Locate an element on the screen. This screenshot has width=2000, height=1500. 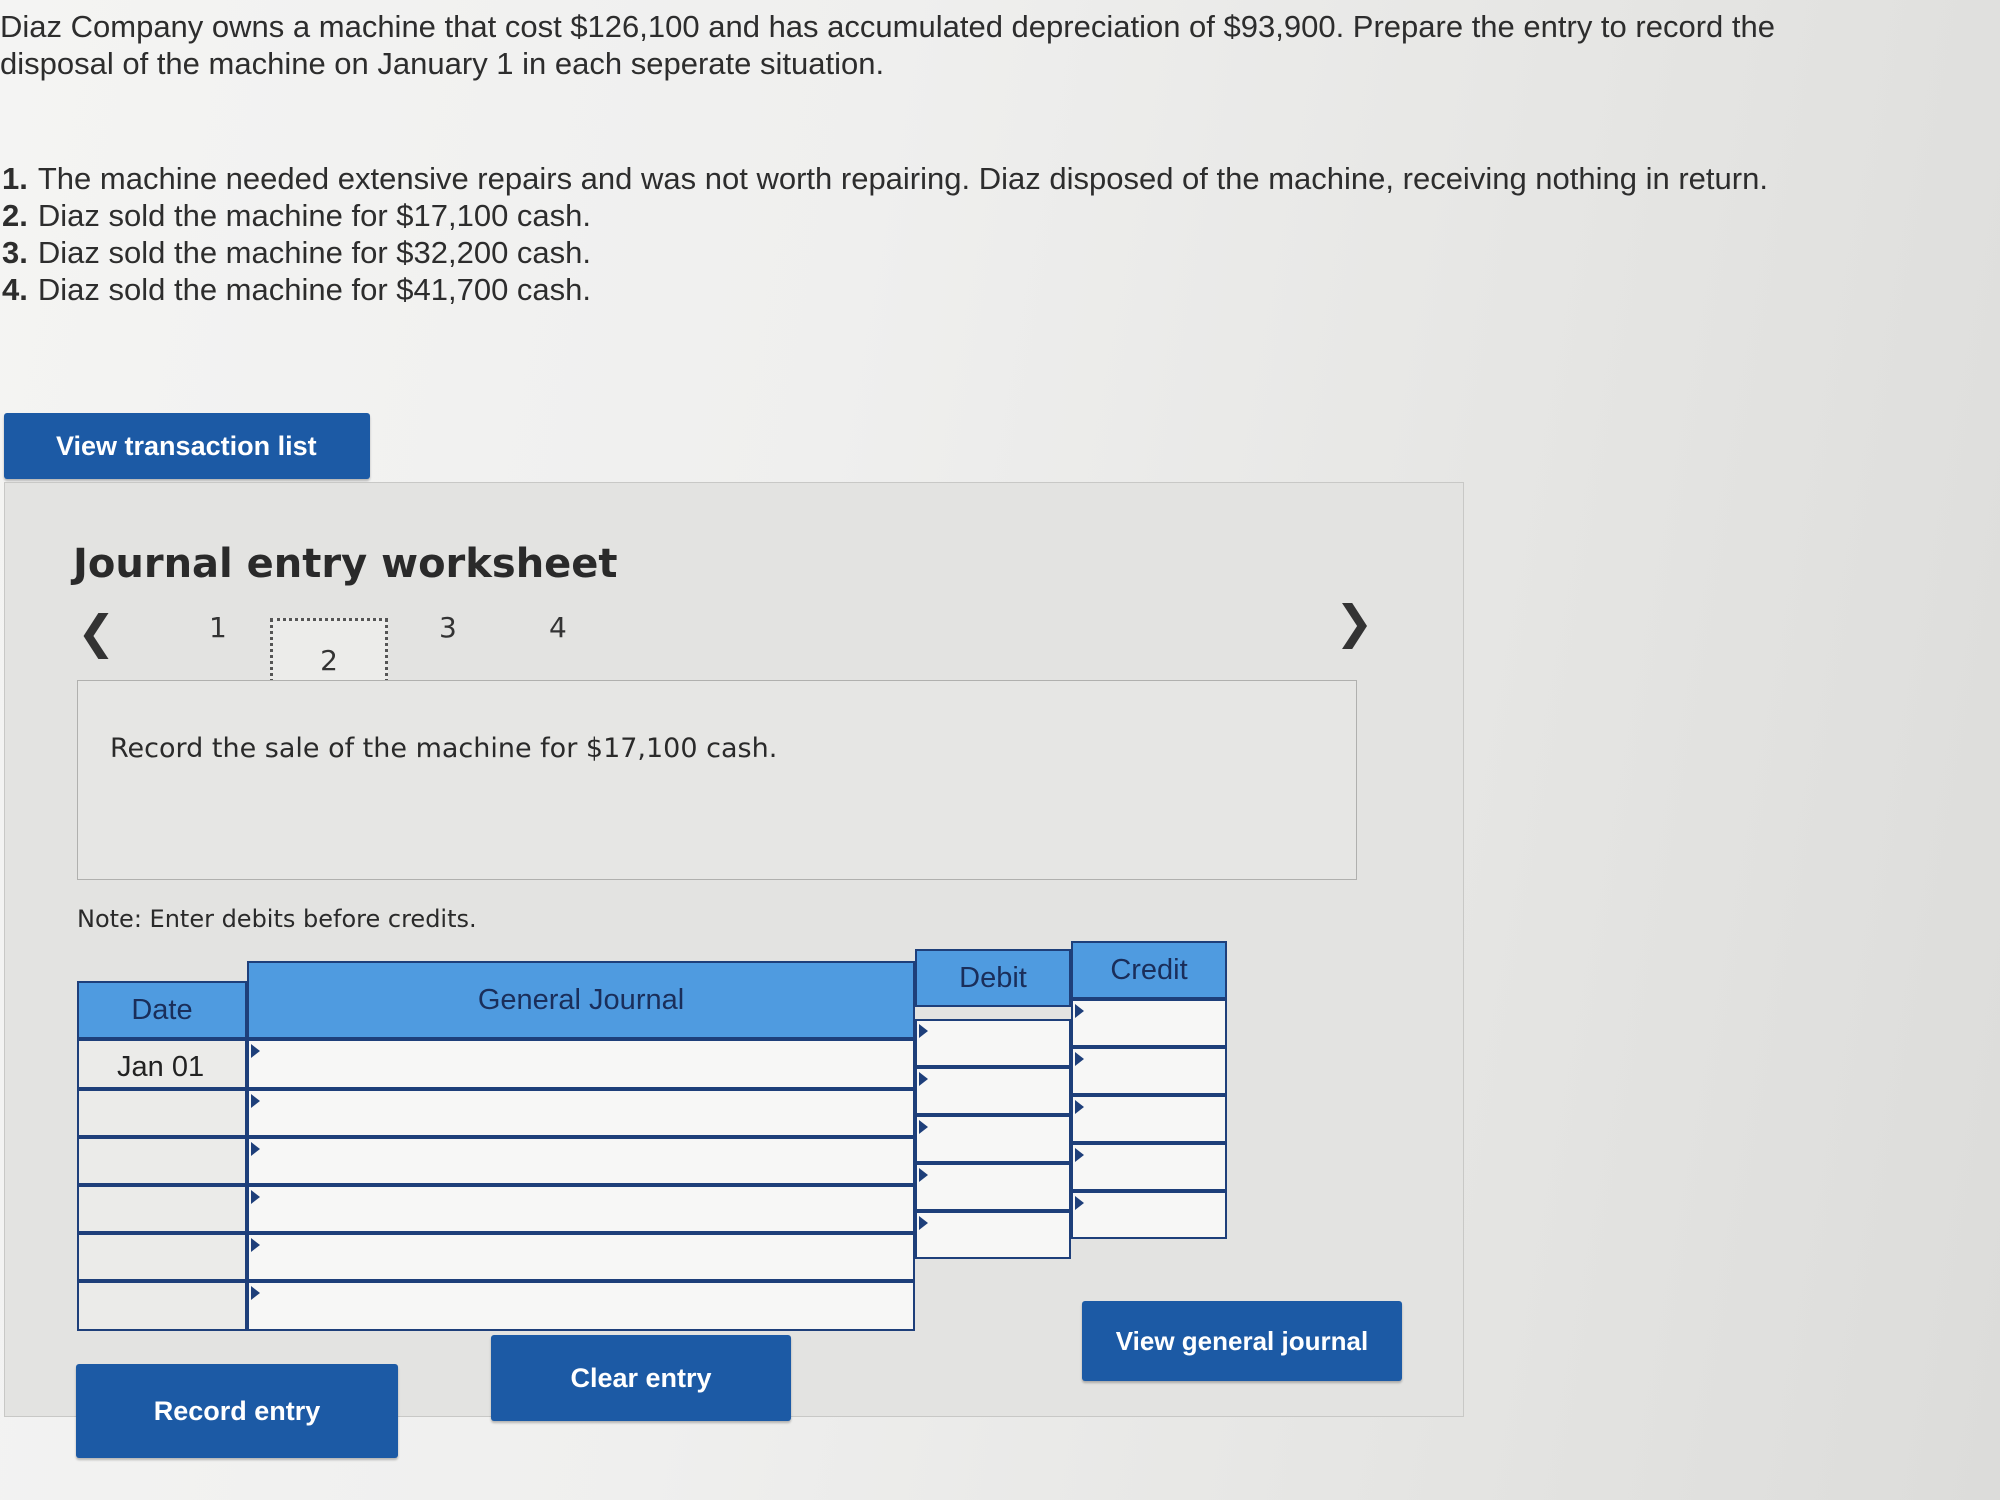
journal-grid: Jan 01 is located at coordinates (657, 1165).